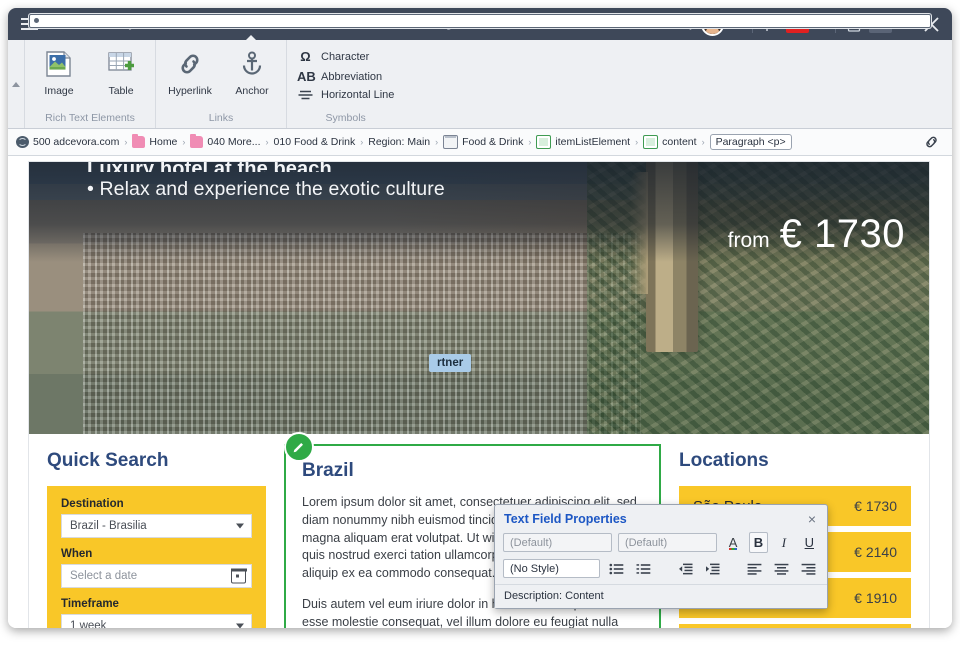 This screenshot has width=960, height=647. I want to click on insert-image-button: Image, so click(59, 70).